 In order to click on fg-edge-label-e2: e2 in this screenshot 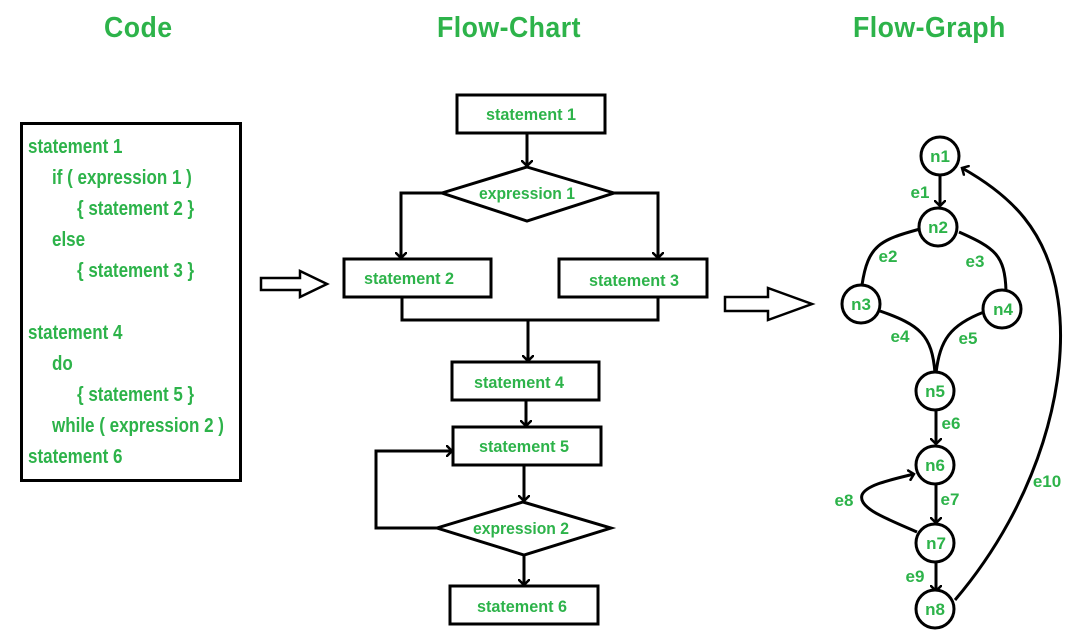, I will do `click(888, 256)`.